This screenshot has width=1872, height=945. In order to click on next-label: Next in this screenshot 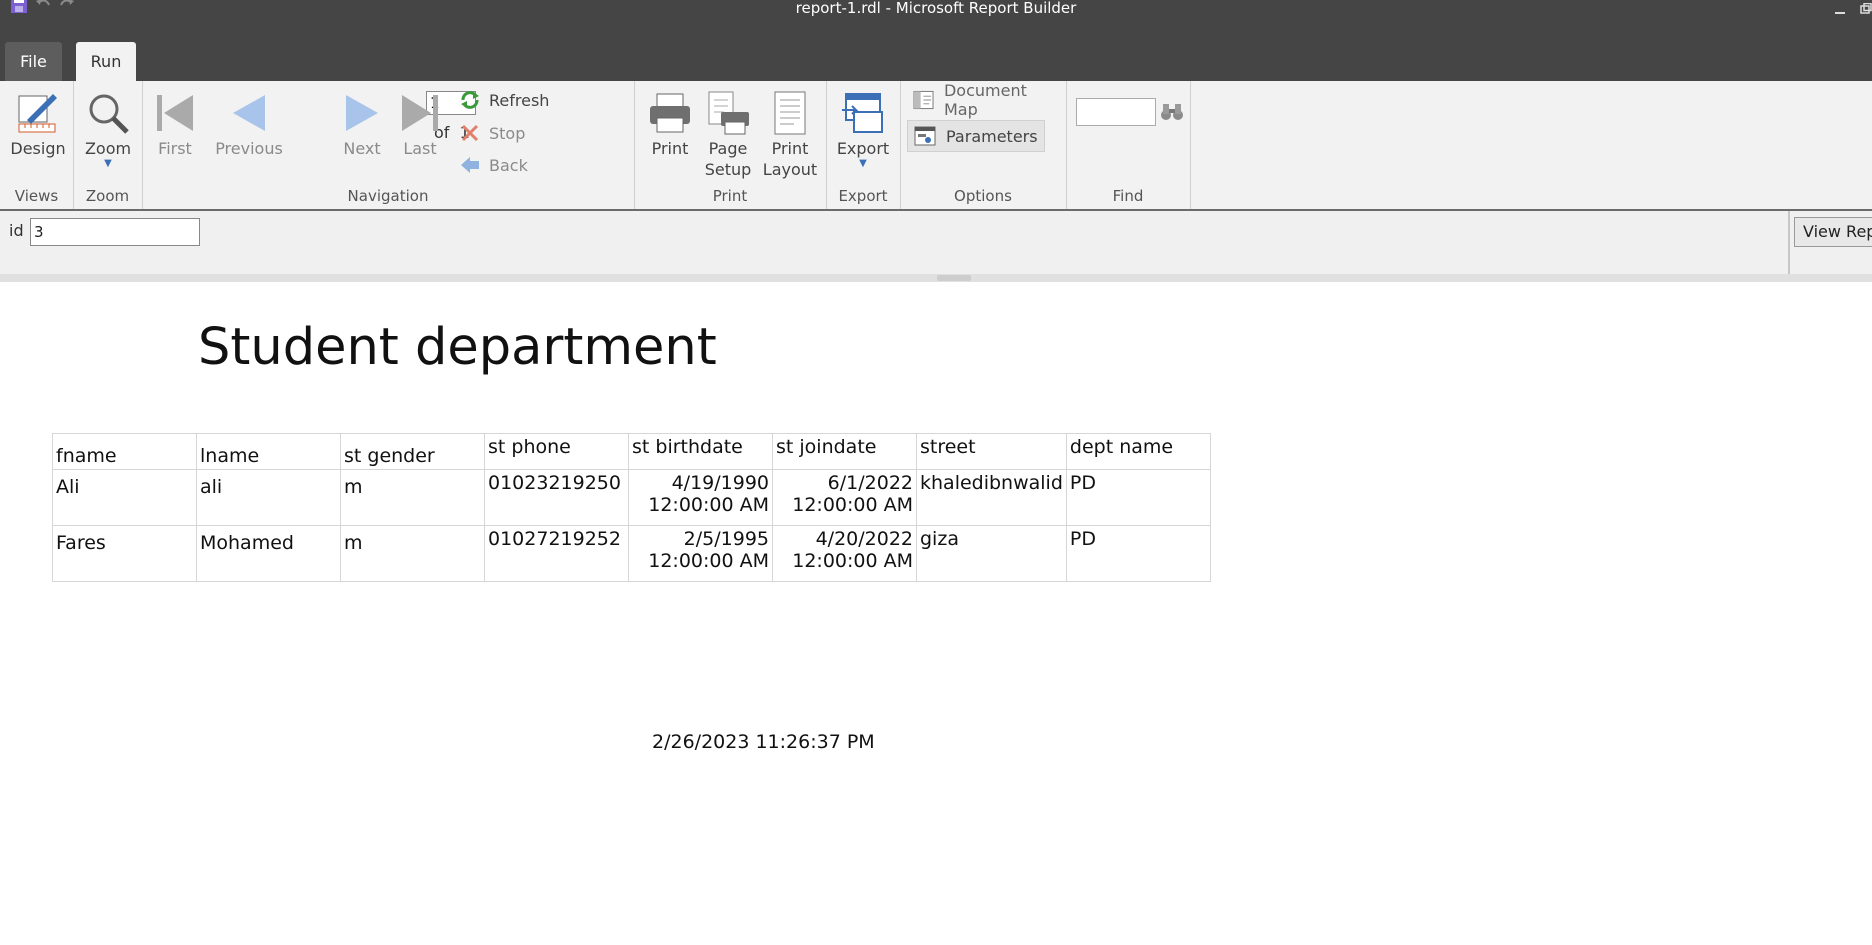, I will do `click(362, 148)`.